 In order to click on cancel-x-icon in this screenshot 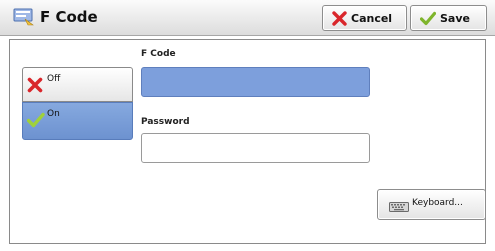, I will do `click(339, 18)`.